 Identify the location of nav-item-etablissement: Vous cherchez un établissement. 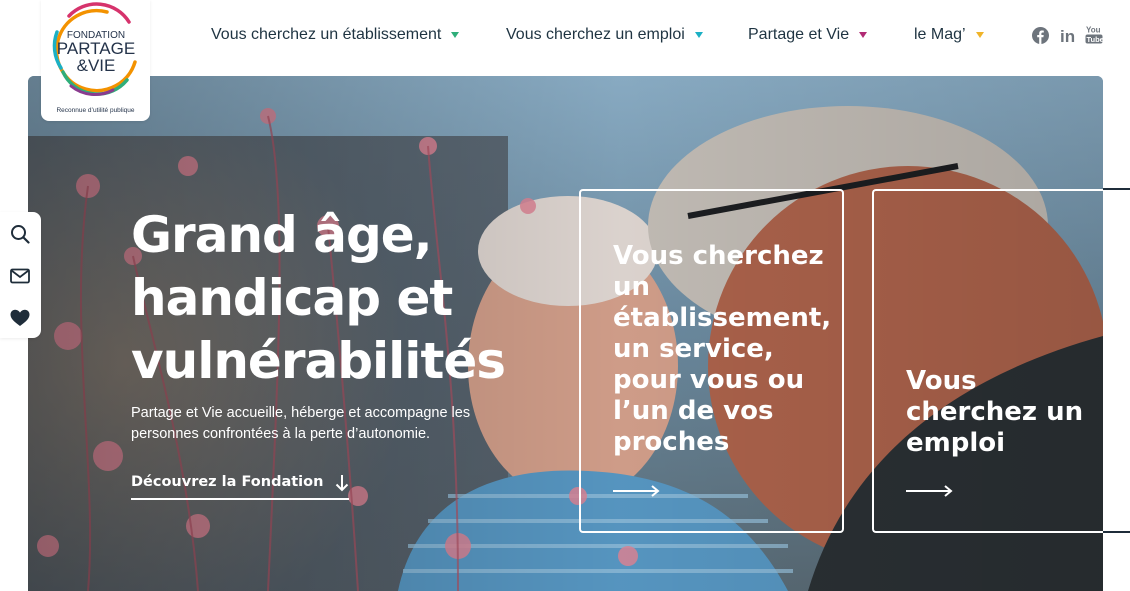
(335, 35).